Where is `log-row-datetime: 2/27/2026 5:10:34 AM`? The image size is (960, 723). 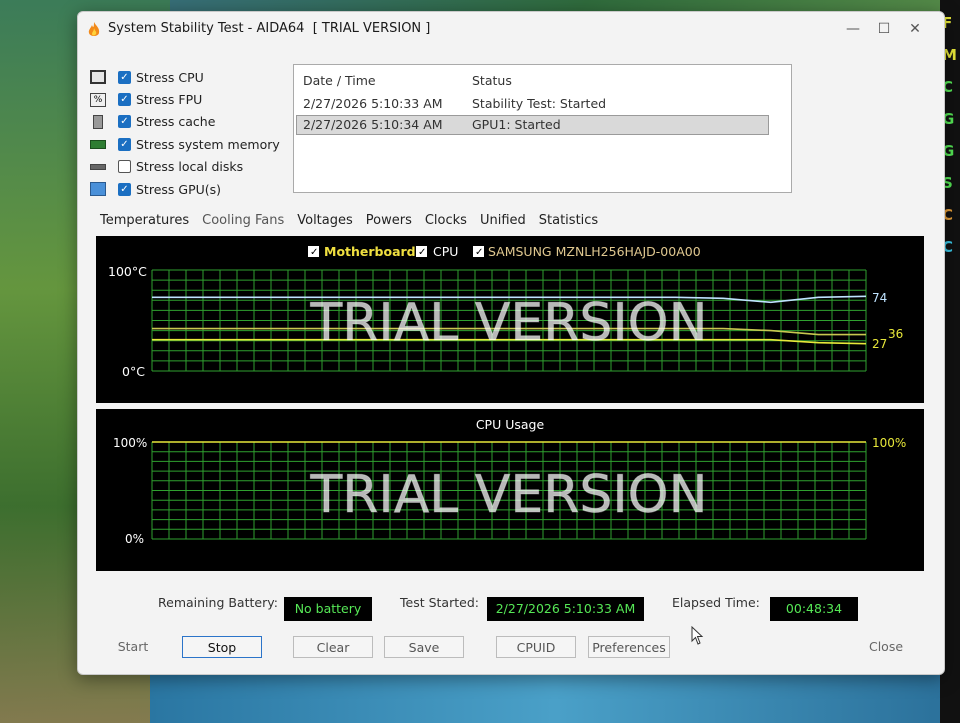 log-row-datetime: 2/27/2026 5:10:34 AM is located at coordinates (373, 124).